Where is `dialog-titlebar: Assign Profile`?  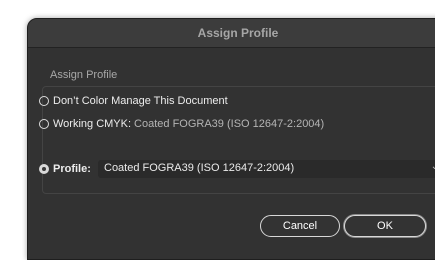
dialog-titlebar: Assign Profile is located at coordinates (231, 33).